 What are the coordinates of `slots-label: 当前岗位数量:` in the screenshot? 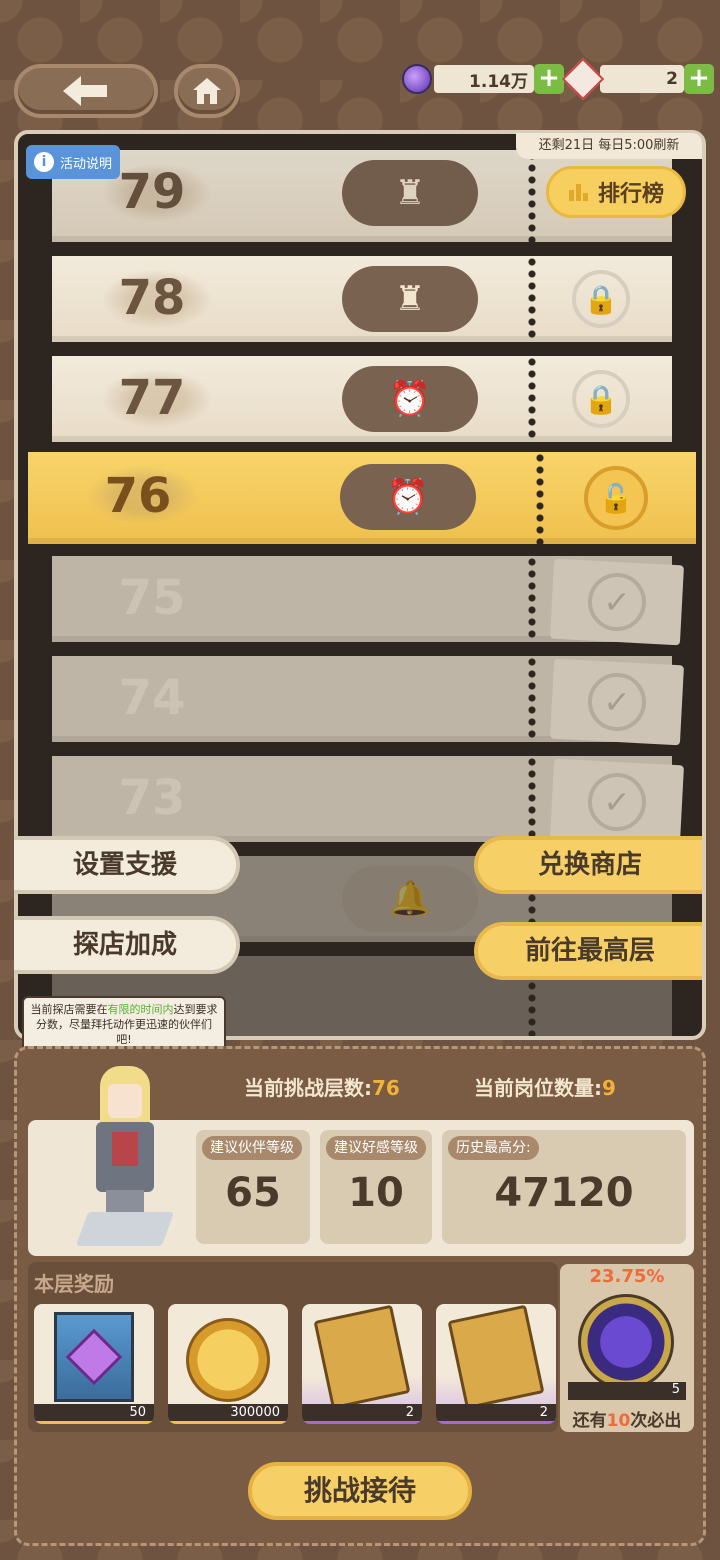 It's located at (538, 1088).